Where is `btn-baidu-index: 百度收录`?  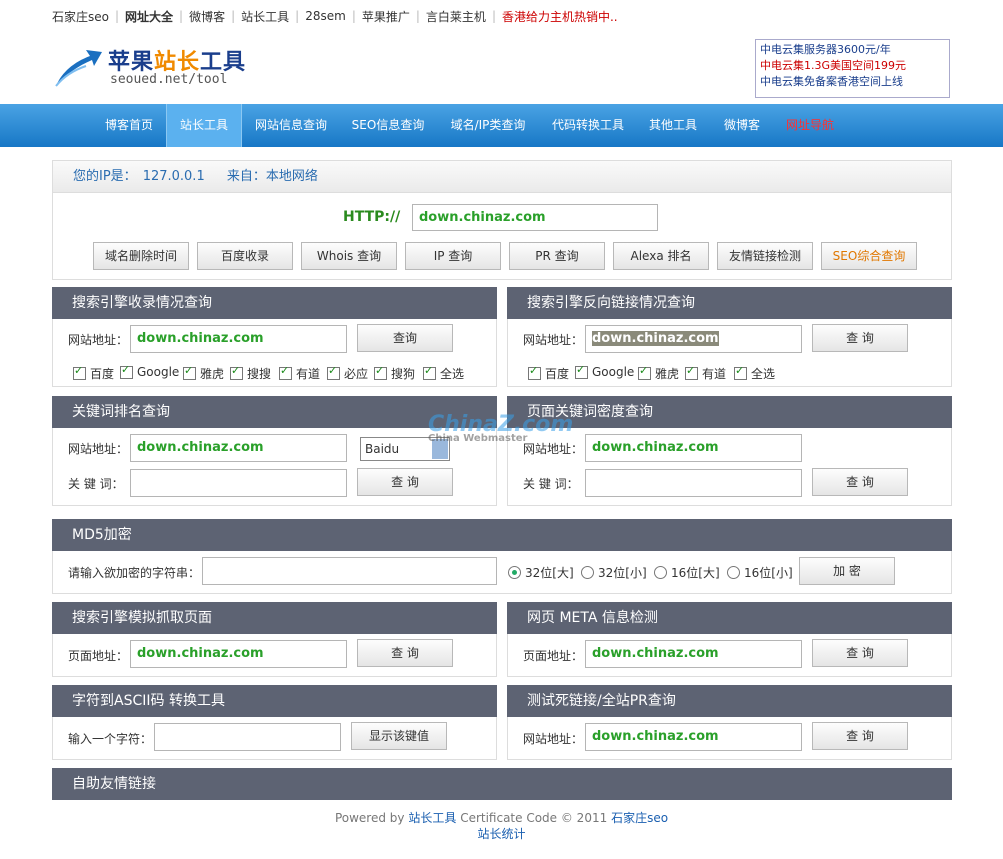
btn-baidu-index: 百度收录 is located at coordinates (245, 256).